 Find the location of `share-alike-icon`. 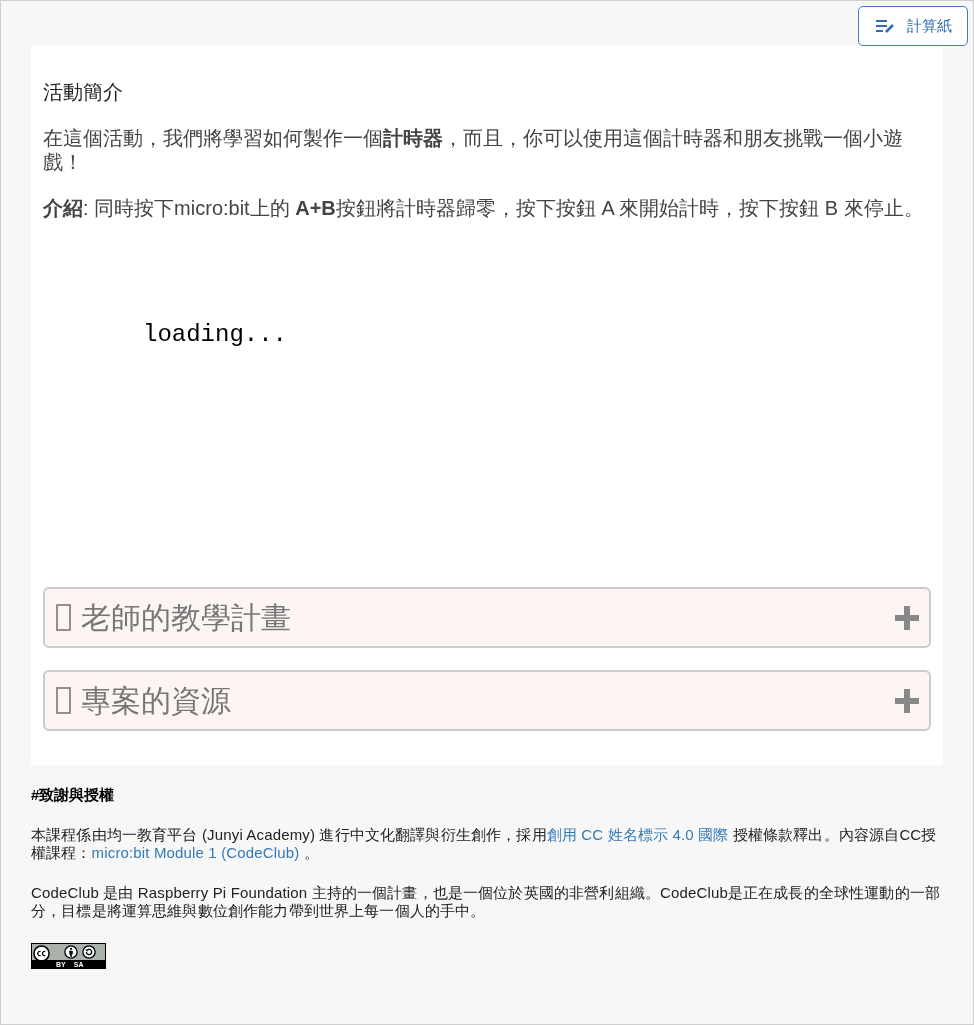

share-alike-icon is located at coordinates (89, 952).